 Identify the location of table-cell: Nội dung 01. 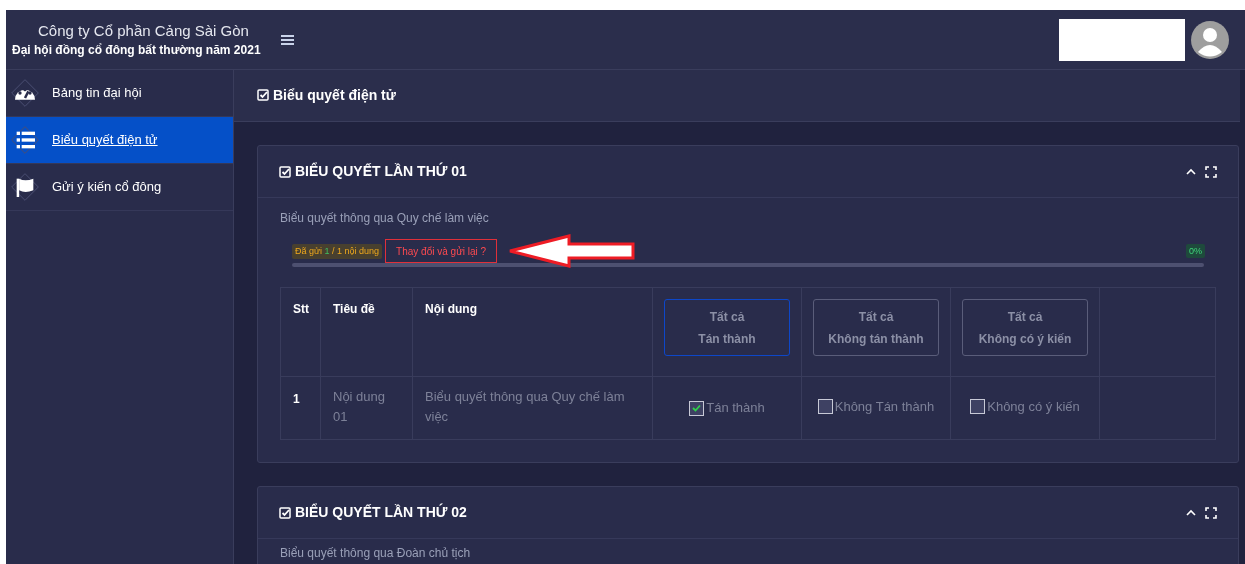
(366, 408).